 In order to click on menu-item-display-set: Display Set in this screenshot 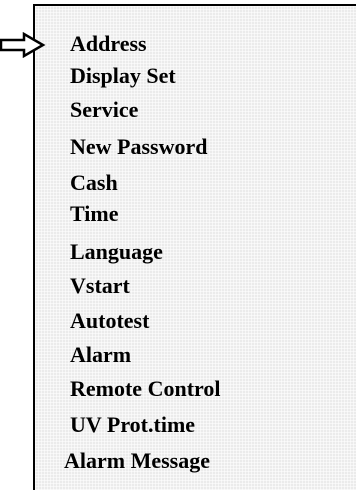, I will do `click(123, 76)`.